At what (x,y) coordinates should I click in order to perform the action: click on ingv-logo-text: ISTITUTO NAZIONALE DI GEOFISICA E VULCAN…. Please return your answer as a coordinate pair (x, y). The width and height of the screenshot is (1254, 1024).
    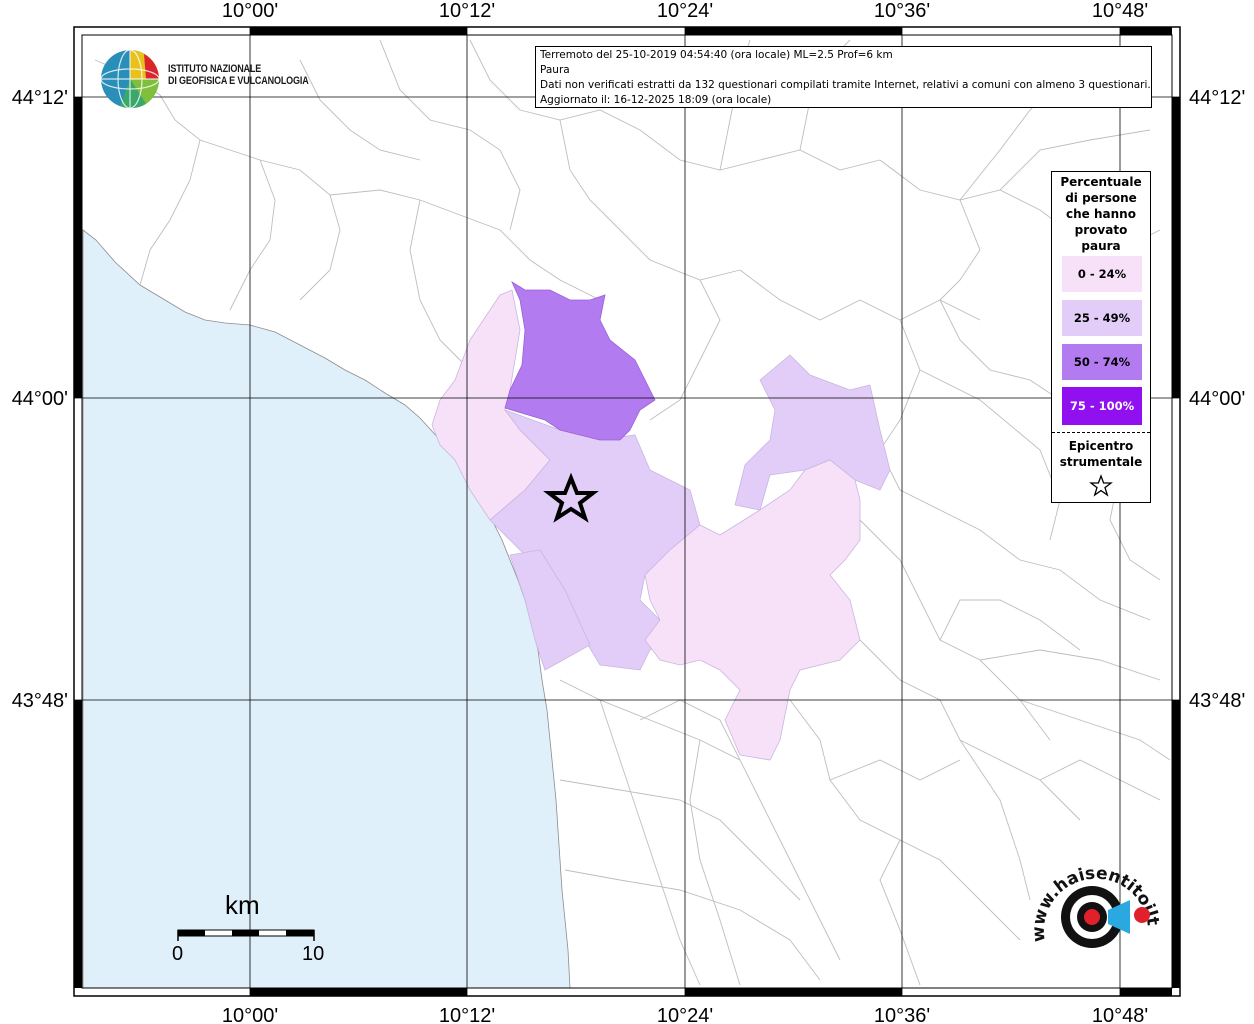
    Looking at the image, I should click on (238, 75).